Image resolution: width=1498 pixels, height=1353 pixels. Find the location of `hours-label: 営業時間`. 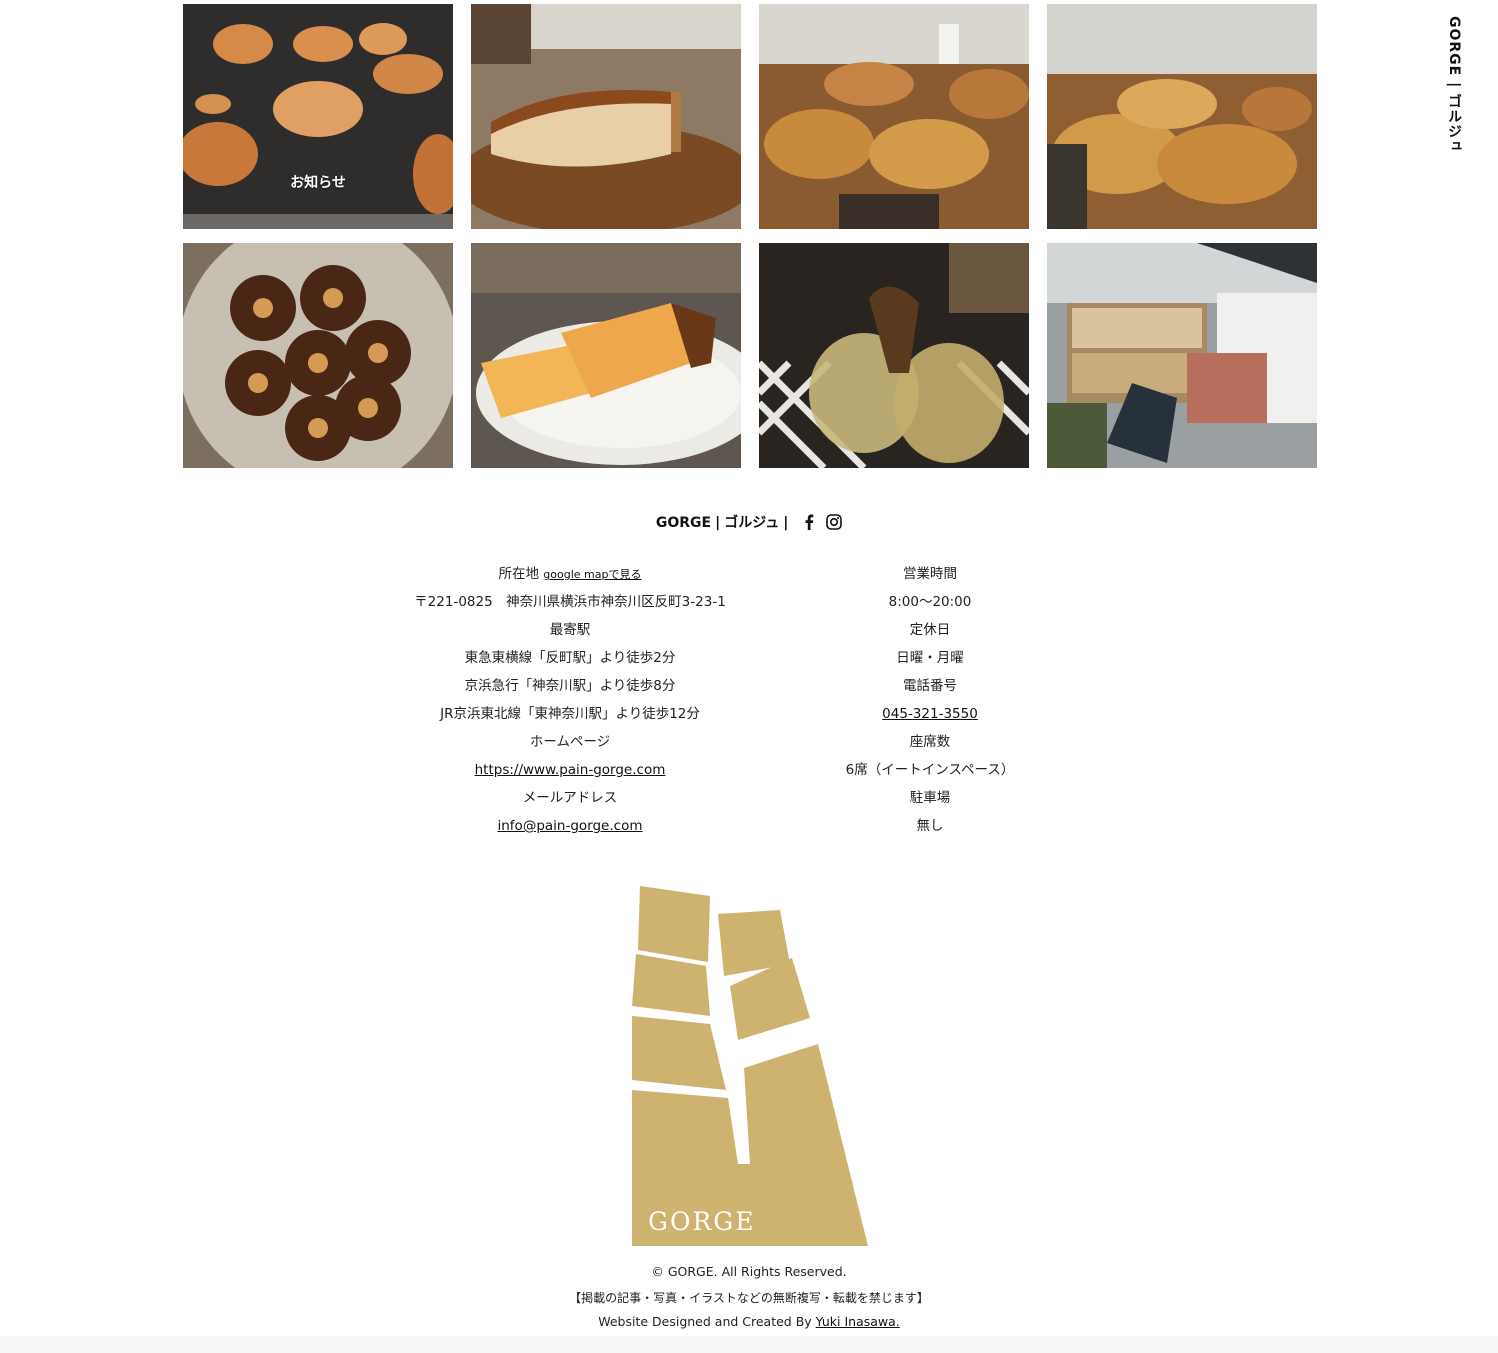

hours-label: 営業時間 is located at coordinates (930, 574).